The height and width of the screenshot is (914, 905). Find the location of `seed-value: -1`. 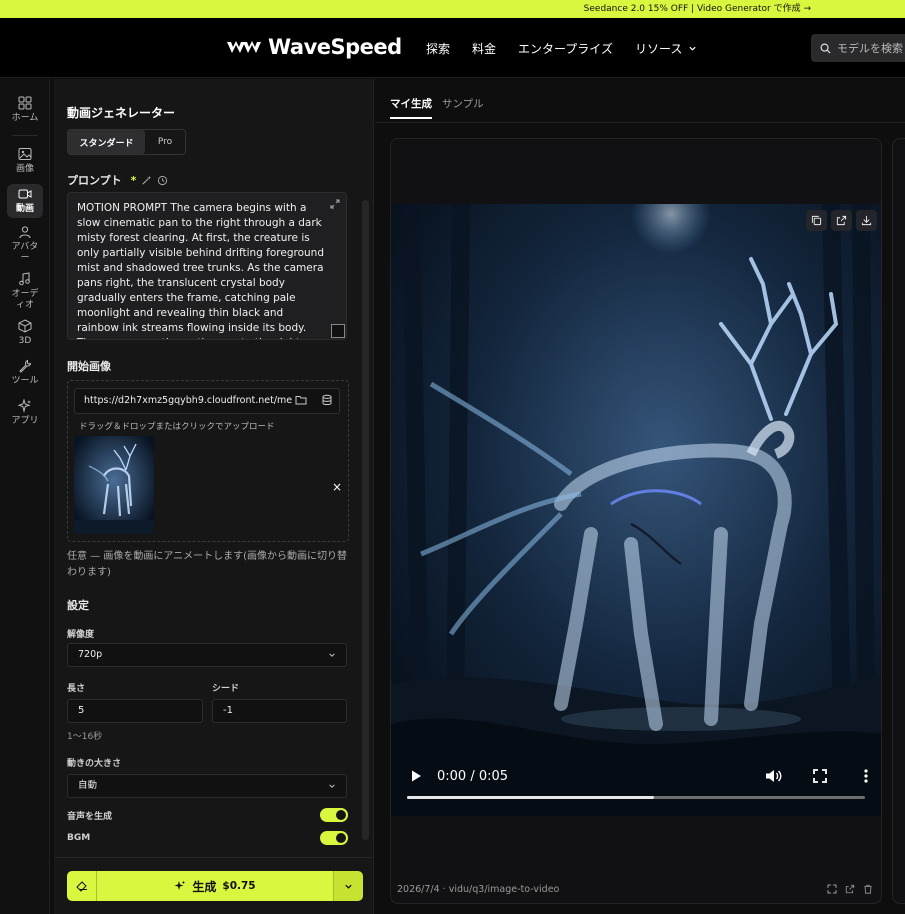

seed-value: -1 is located at coordinates (228, 710).